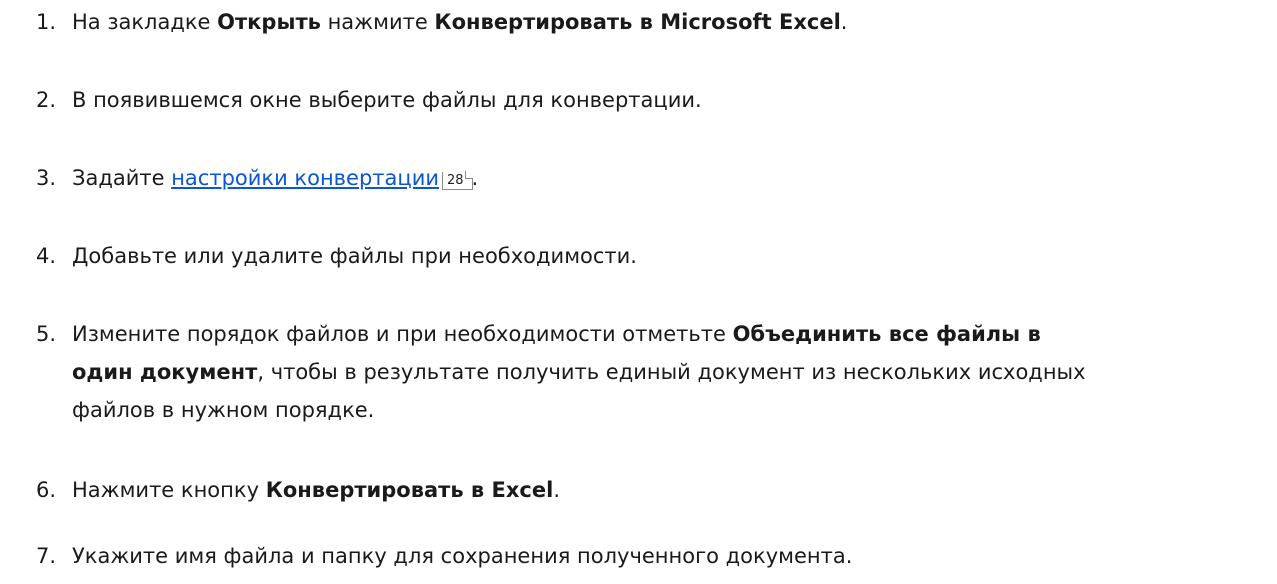  What do you see at coordinates (377, 22) in the screenshot?
I see `step-text: нажмите` at bounding box center [377, 22].